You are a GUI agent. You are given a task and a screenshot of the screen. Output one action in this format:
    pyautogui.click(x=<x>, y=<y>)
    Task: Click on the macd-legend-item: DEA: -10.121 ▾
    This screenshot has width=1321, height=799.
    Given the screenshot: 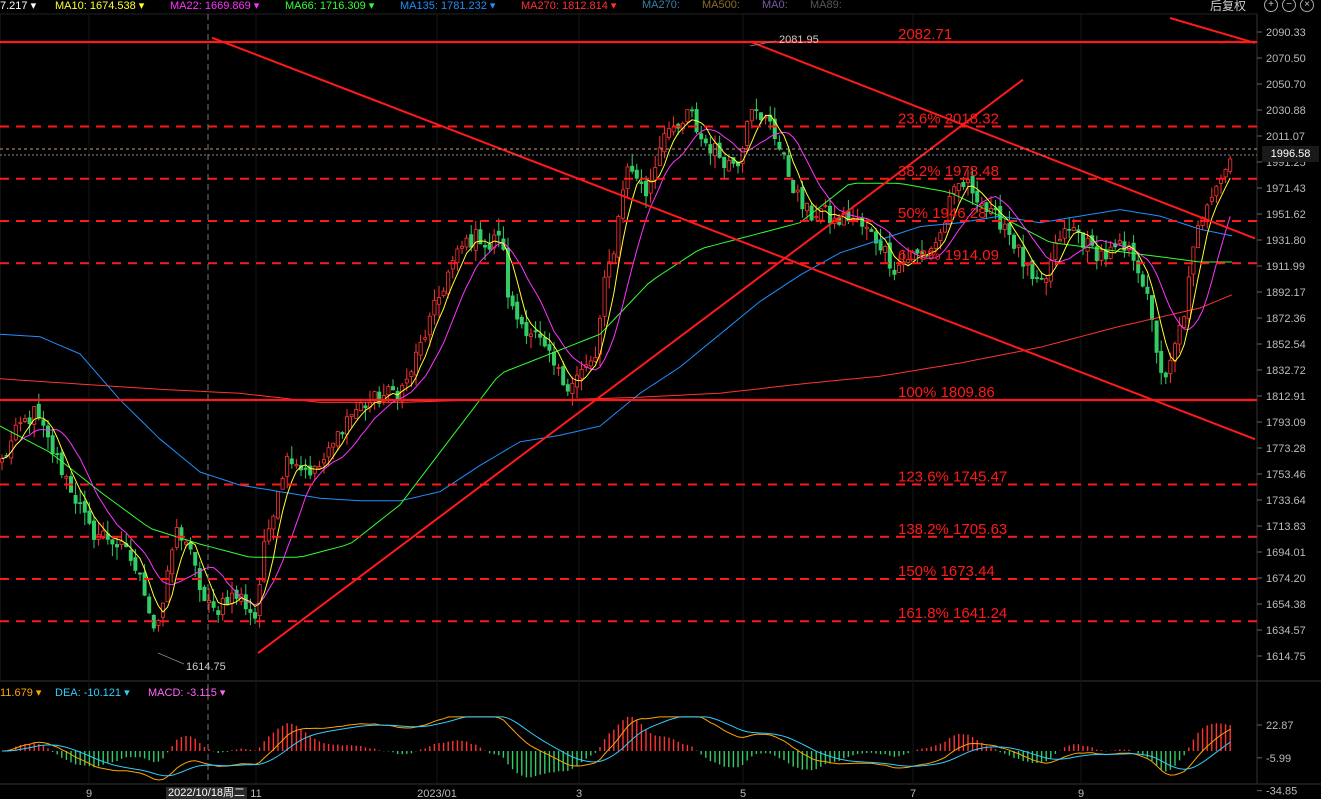 What is the action you would take?
    pyautogui.click(x=92, y=692)
    